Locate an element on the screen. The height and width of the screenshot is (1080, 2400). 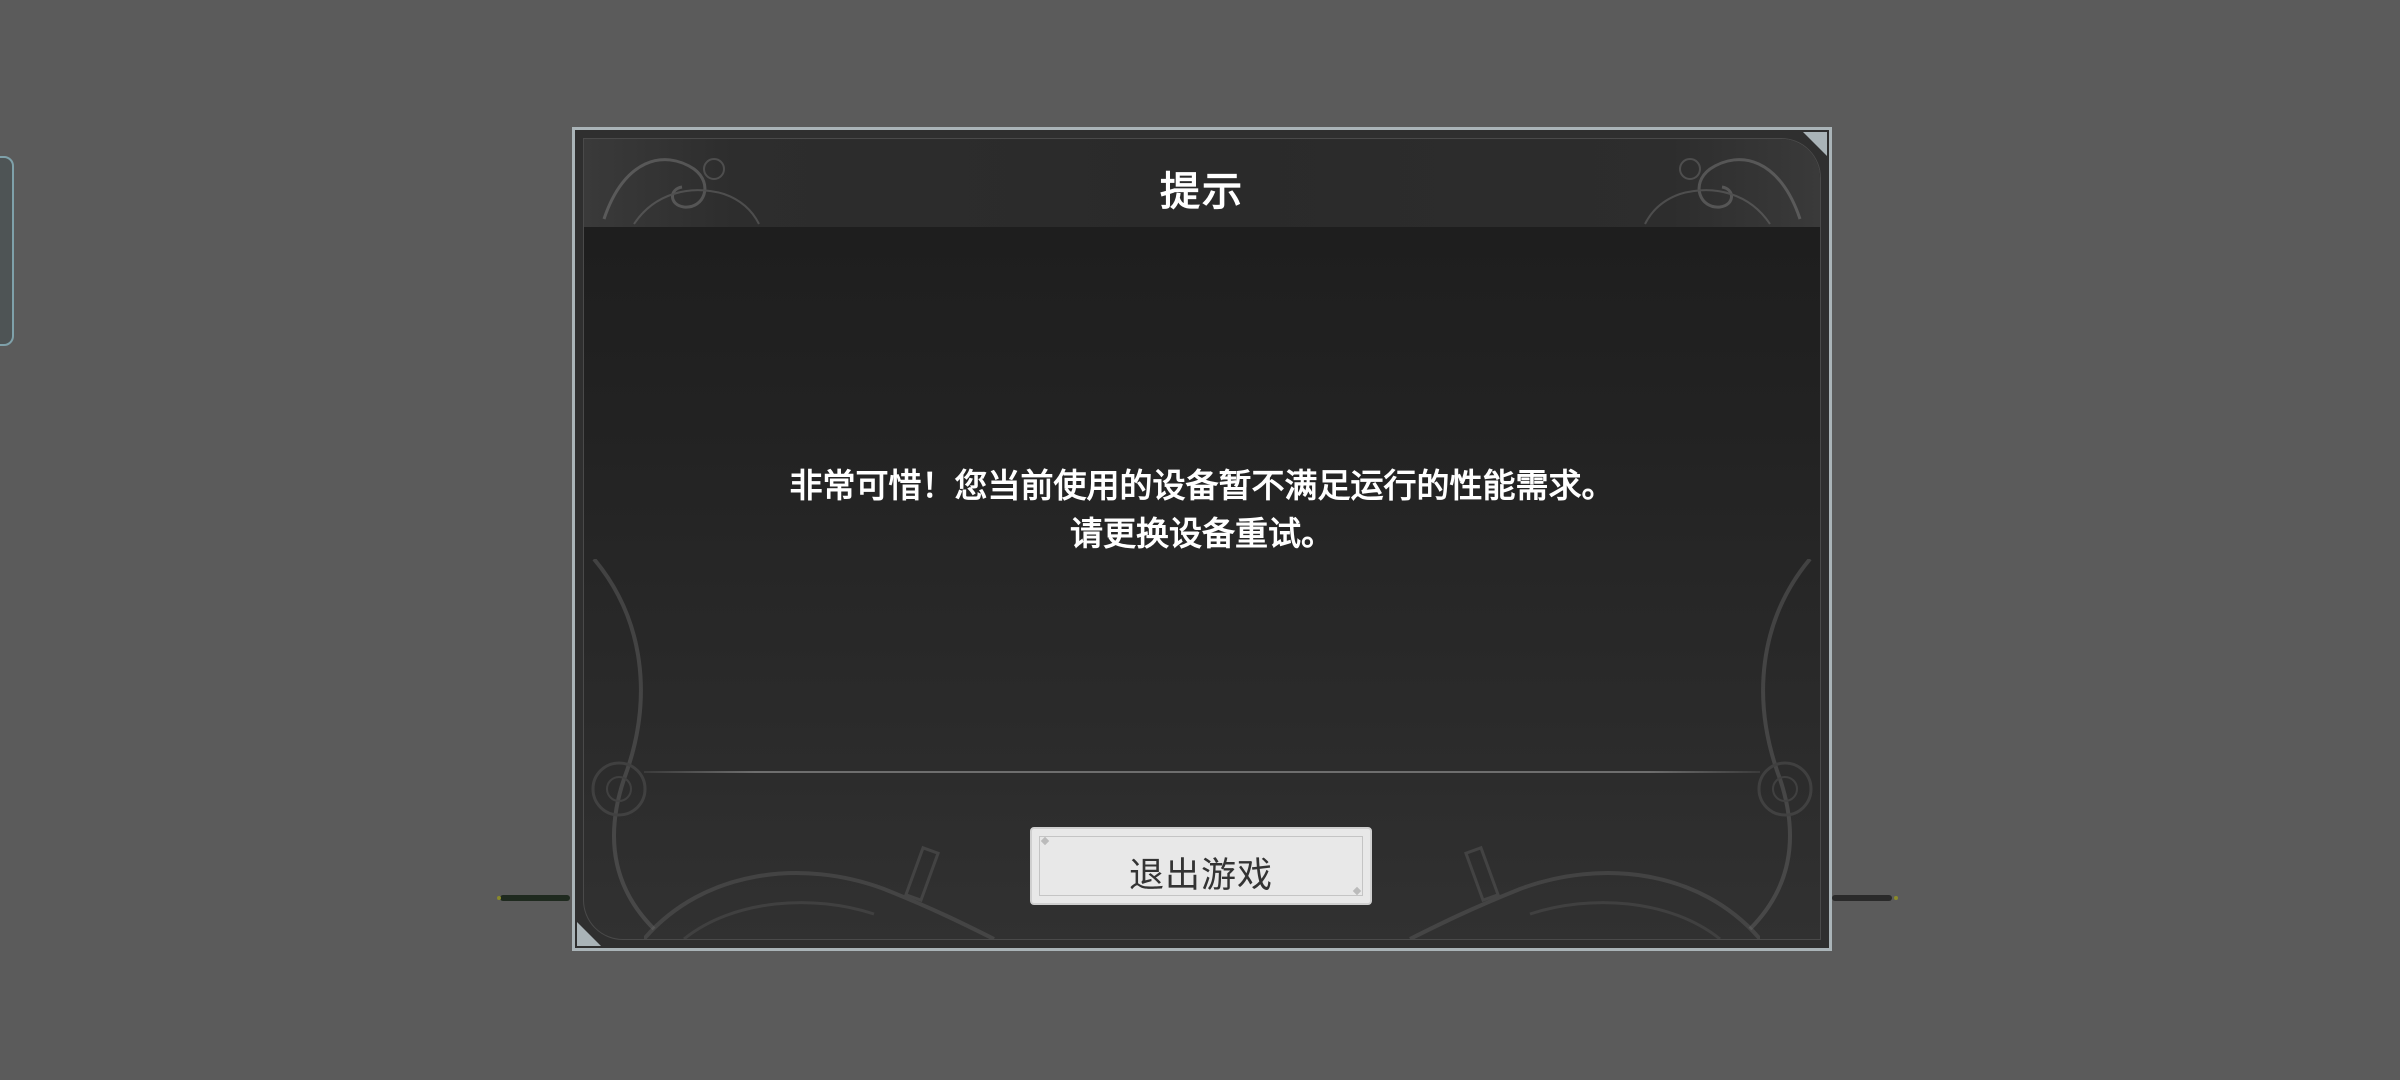
ornament-bottom-right-icon is located at coordinates (1584, 892).